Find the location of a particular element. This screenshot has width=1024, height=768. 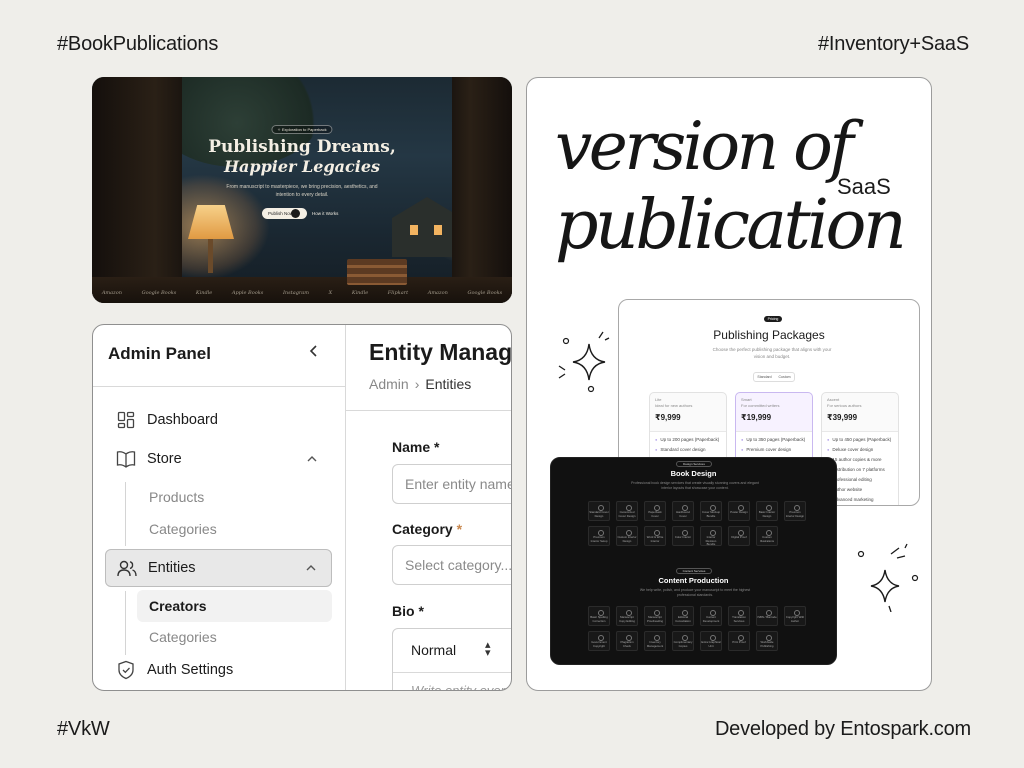

hero-title-italic: Happier Legacies is located at coordinates (302, 166).